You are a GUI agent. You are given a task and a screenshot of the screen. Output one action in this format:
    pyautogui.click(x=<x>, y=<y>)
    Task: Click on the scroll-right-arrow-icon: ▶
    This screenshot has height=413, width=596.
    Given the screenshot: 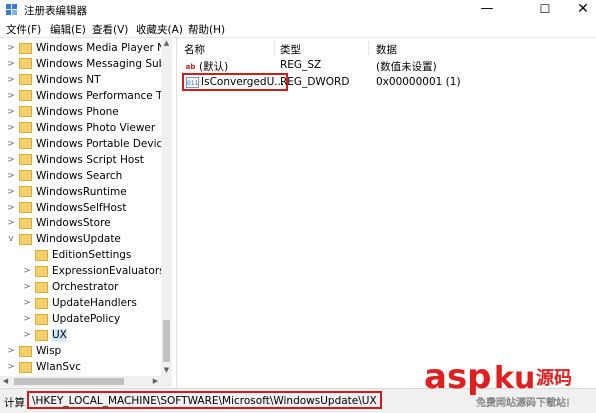 What is the action you would take?
    pyautogui.click(x=155, y=381)
    